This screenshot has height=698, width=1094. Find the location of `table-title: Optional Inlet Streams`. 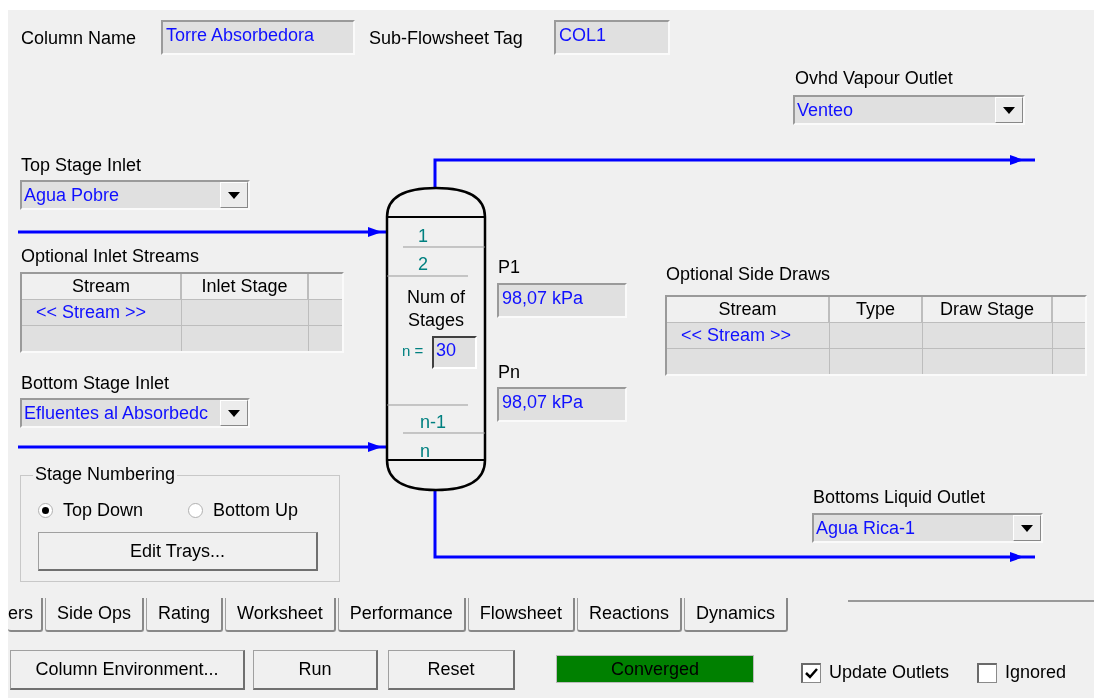

table-title: Optional Inlet Streams is located at coordinates (110, 256).